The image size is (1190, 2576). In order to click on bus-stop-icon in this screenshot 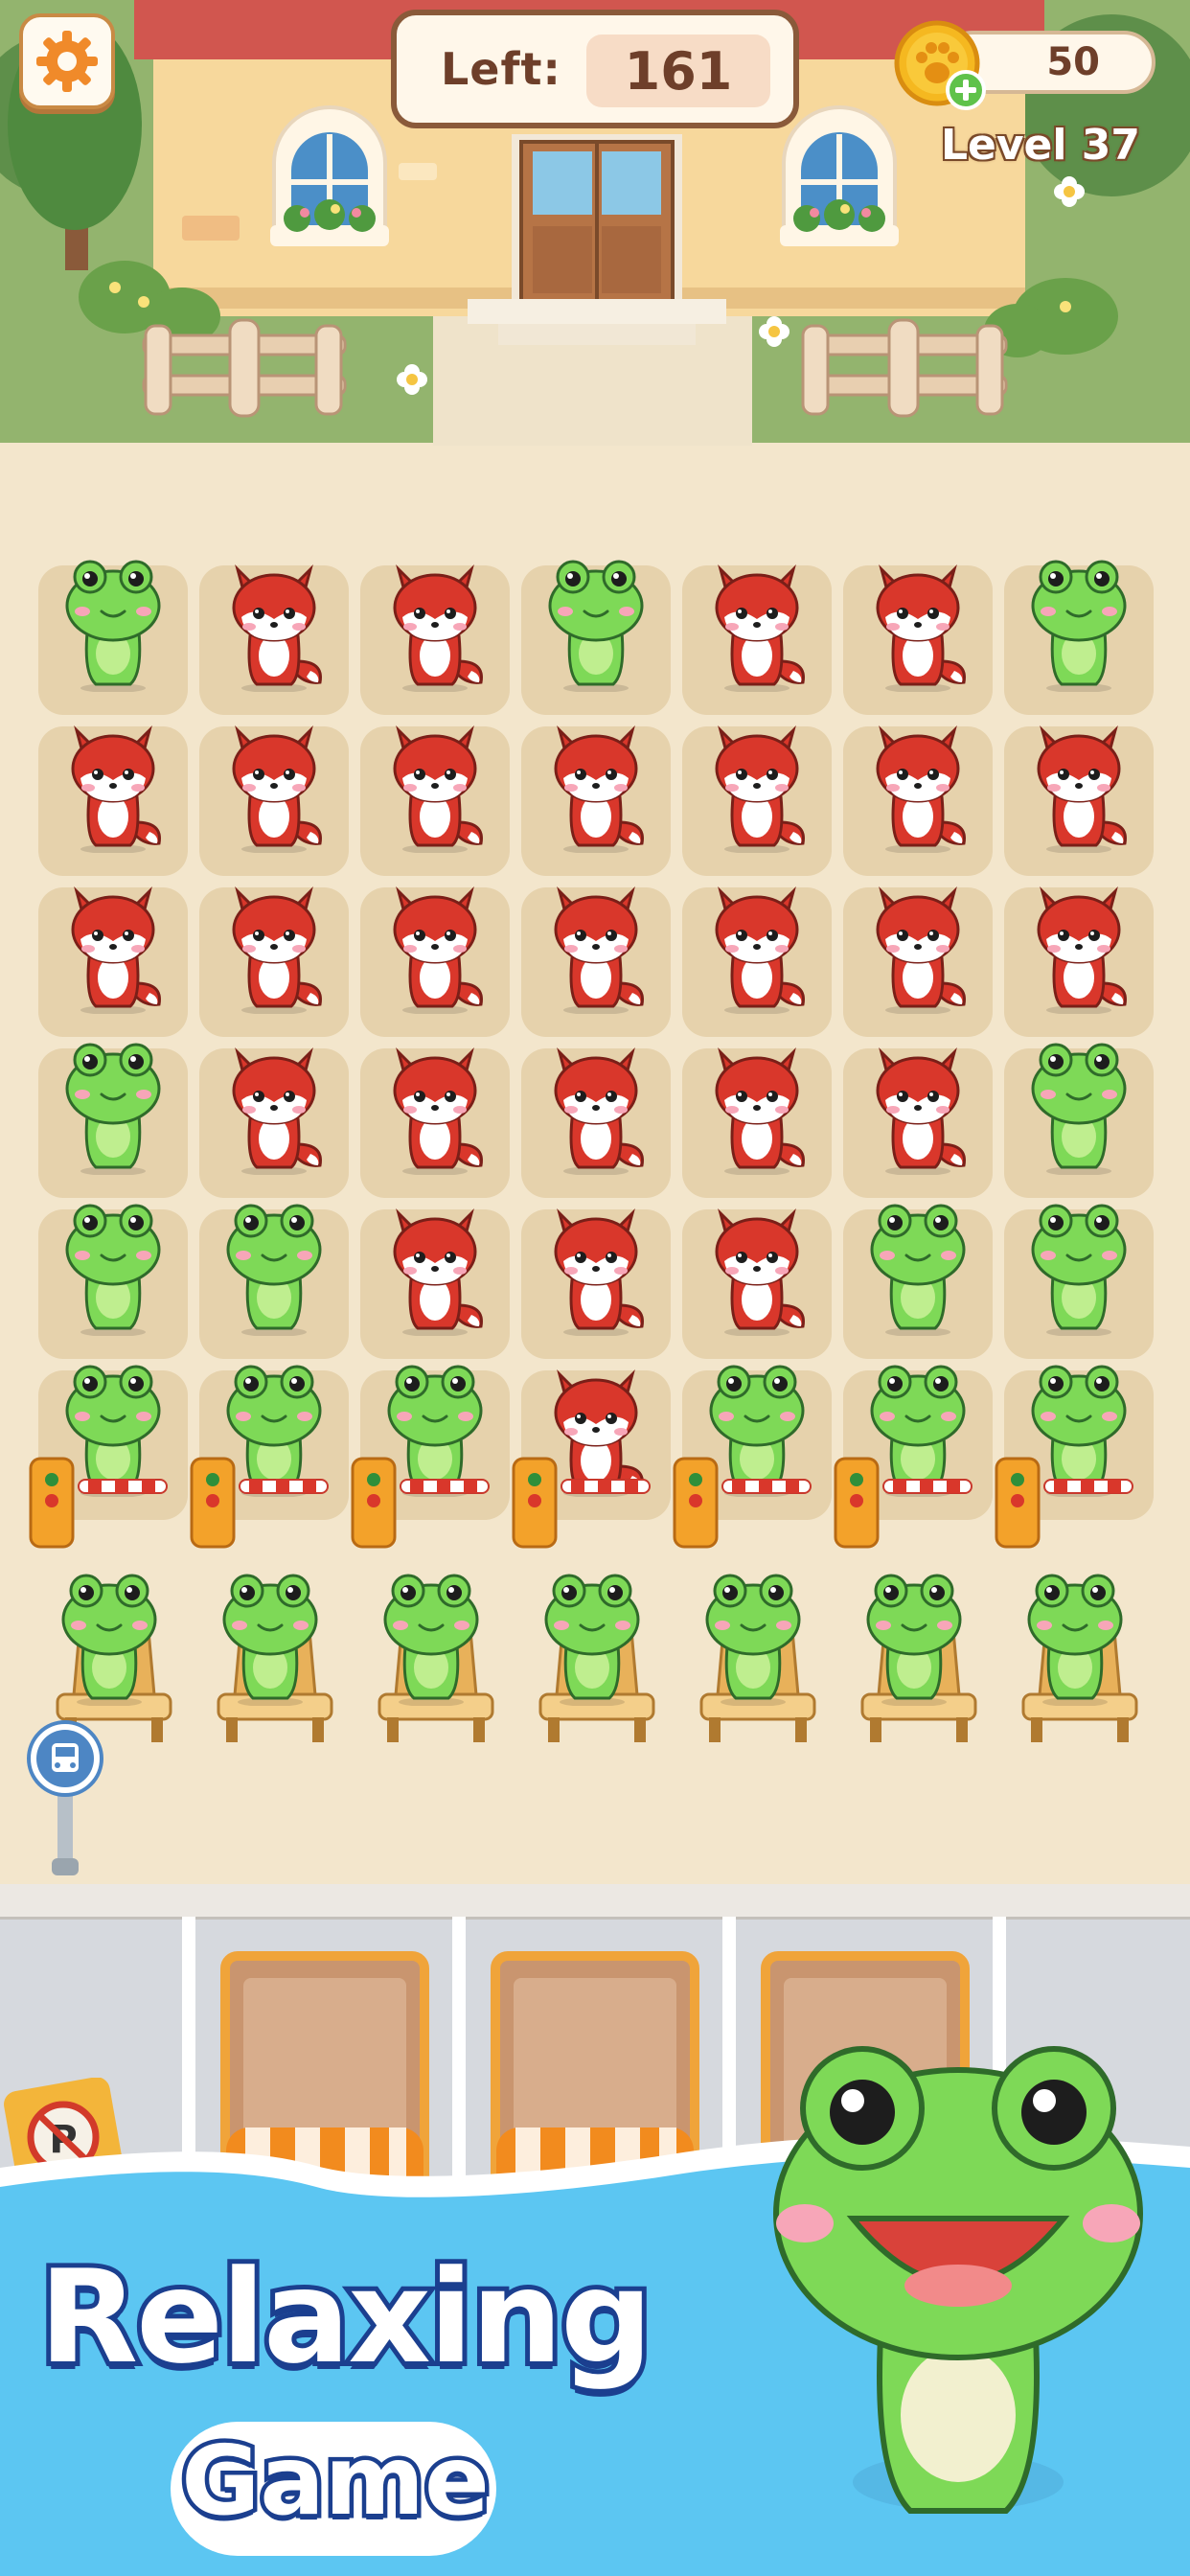, I will do `click(65, 1797)`.